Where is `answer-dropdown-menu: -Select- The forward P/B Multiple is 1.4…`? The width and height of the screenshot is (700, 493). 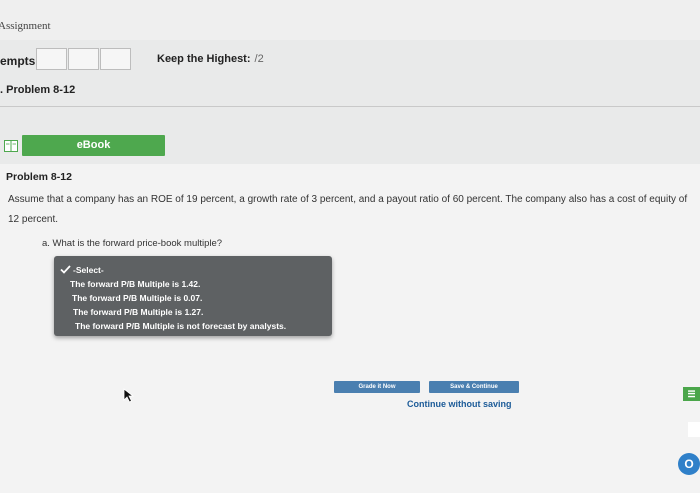 answer-dropdown-menu: -Select- The forward P/B Multiple is 1.4… is located at coordinates (193, 296).